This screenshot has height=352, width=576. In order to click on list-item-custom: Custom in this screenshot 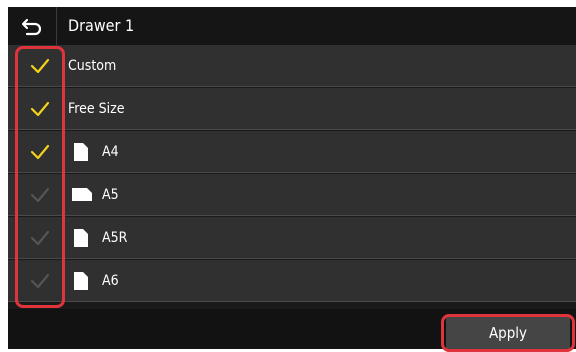, I will do `click(292, 66)`.